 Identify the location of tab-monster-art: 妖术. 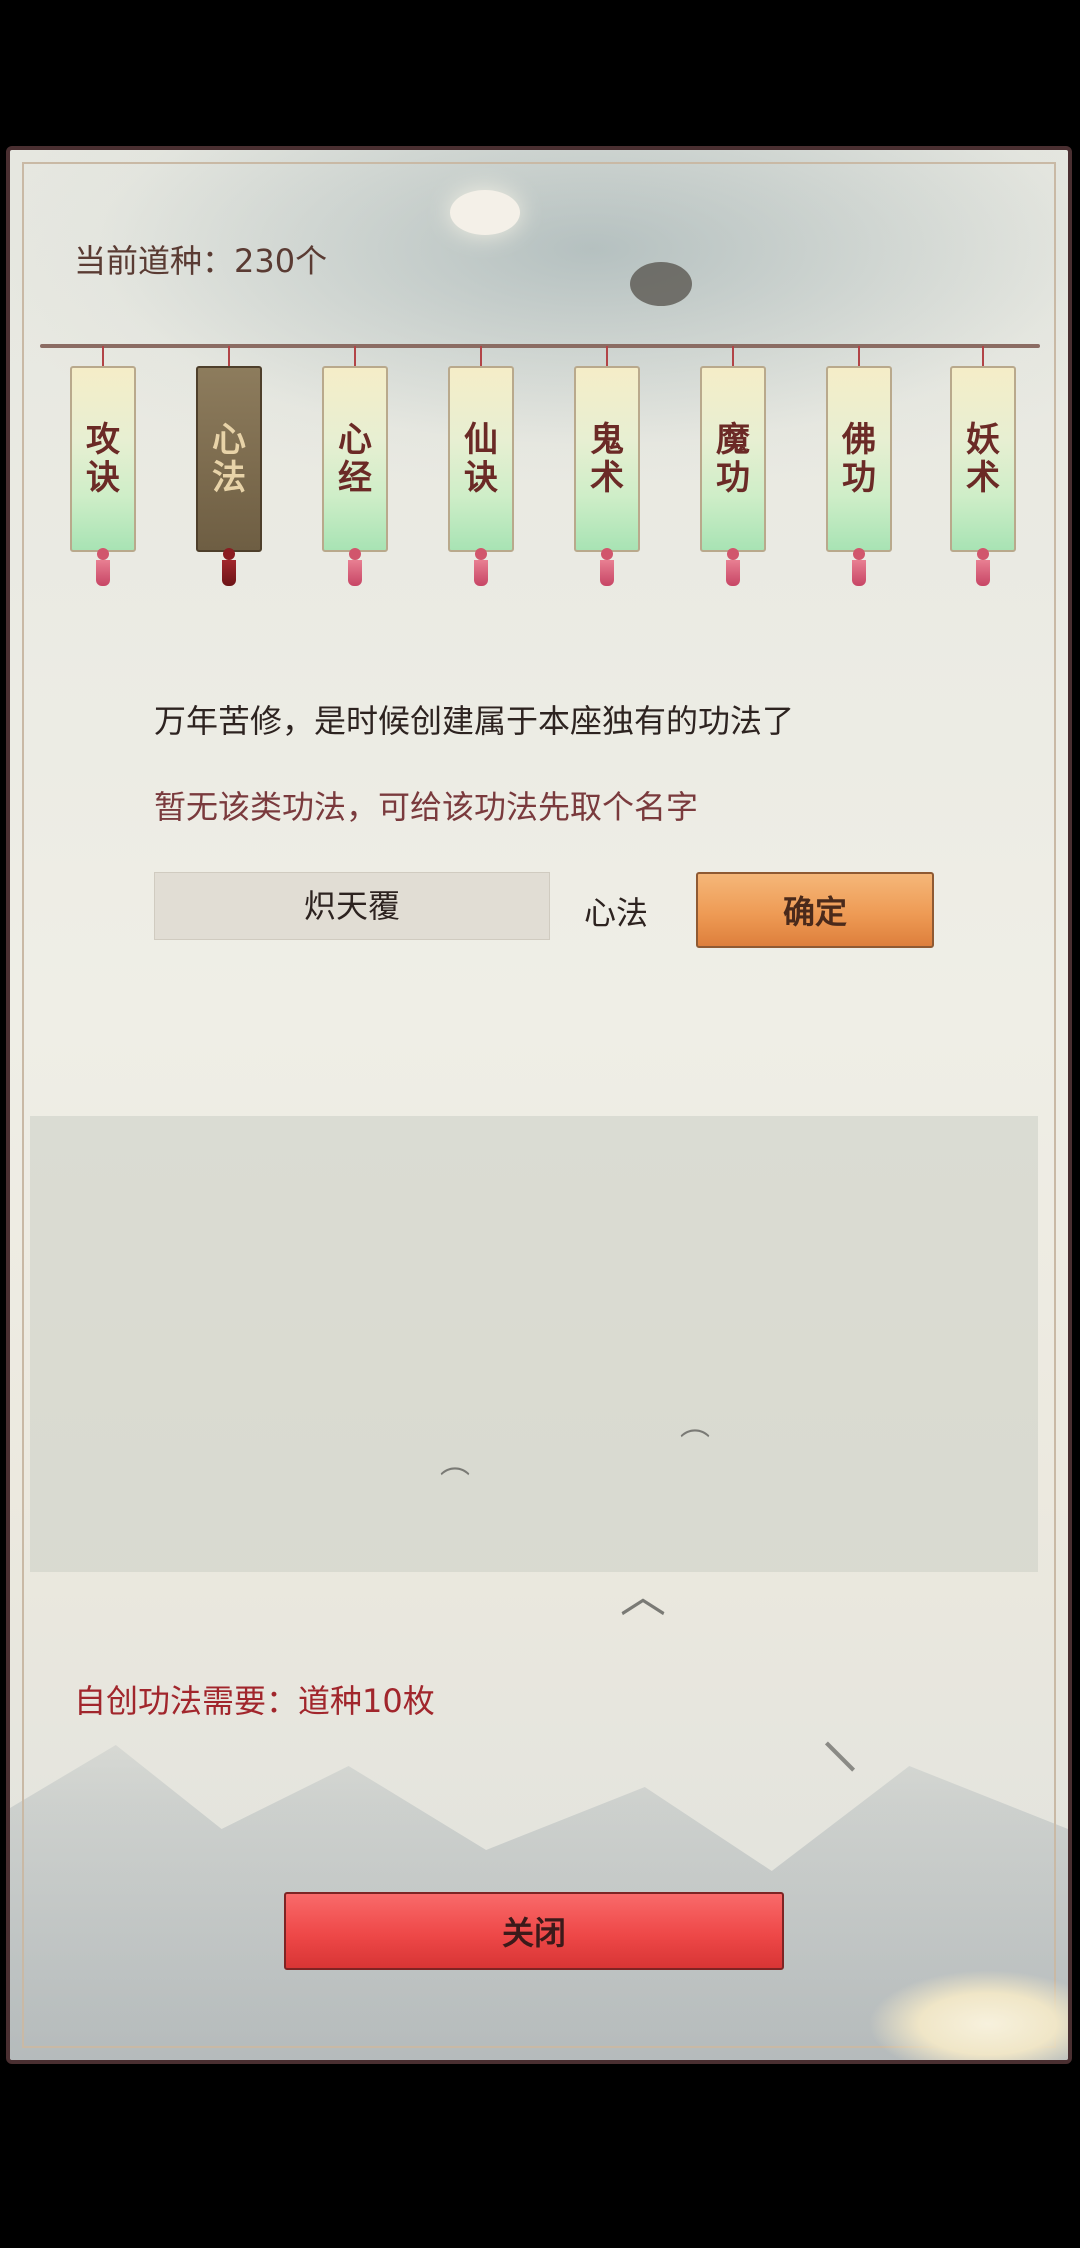
(983, 471).